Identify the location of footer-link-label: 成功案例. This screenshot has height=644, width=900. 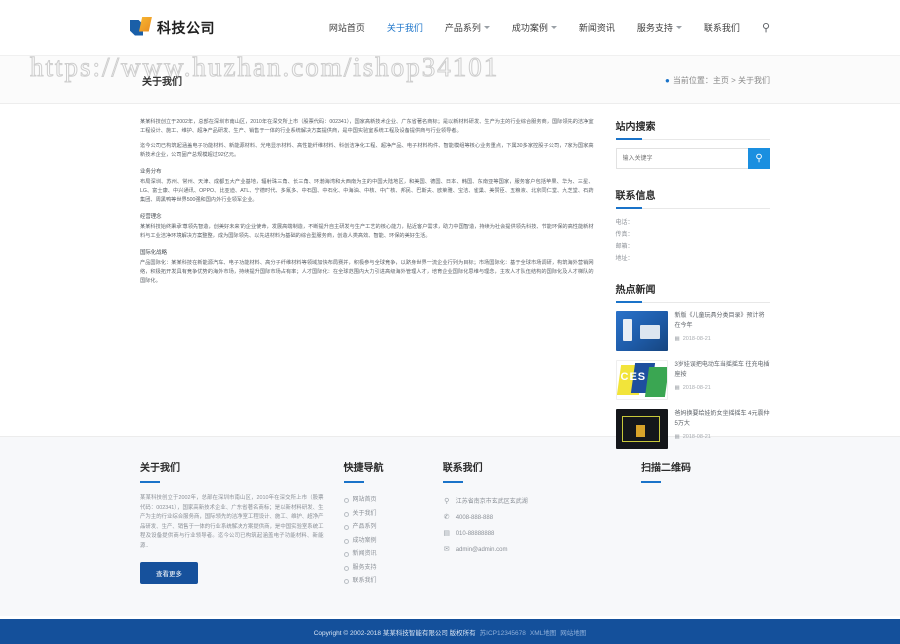
(364, 540).